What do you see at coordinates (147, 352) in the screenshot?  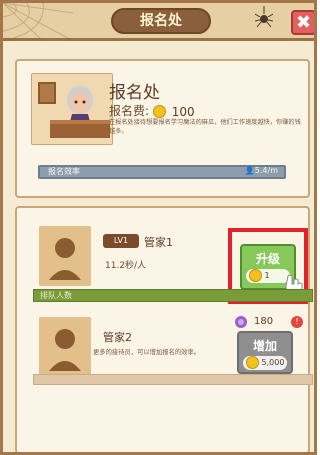 I see `staff2-description: 更多的接待员，可以增加报名的效率。` at bounding box center [147, 352].